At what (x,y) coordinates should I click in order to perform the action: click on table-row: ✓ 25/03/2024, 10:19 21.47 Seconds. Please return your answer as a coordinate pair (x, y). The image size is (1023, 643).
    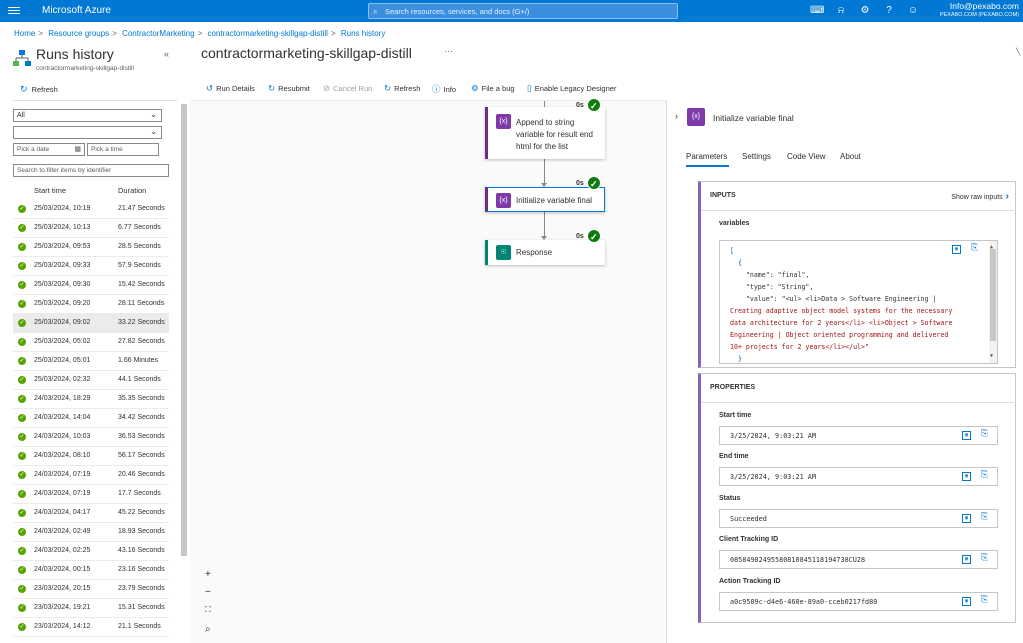
    Looking at the image, I should click on (91, 209).